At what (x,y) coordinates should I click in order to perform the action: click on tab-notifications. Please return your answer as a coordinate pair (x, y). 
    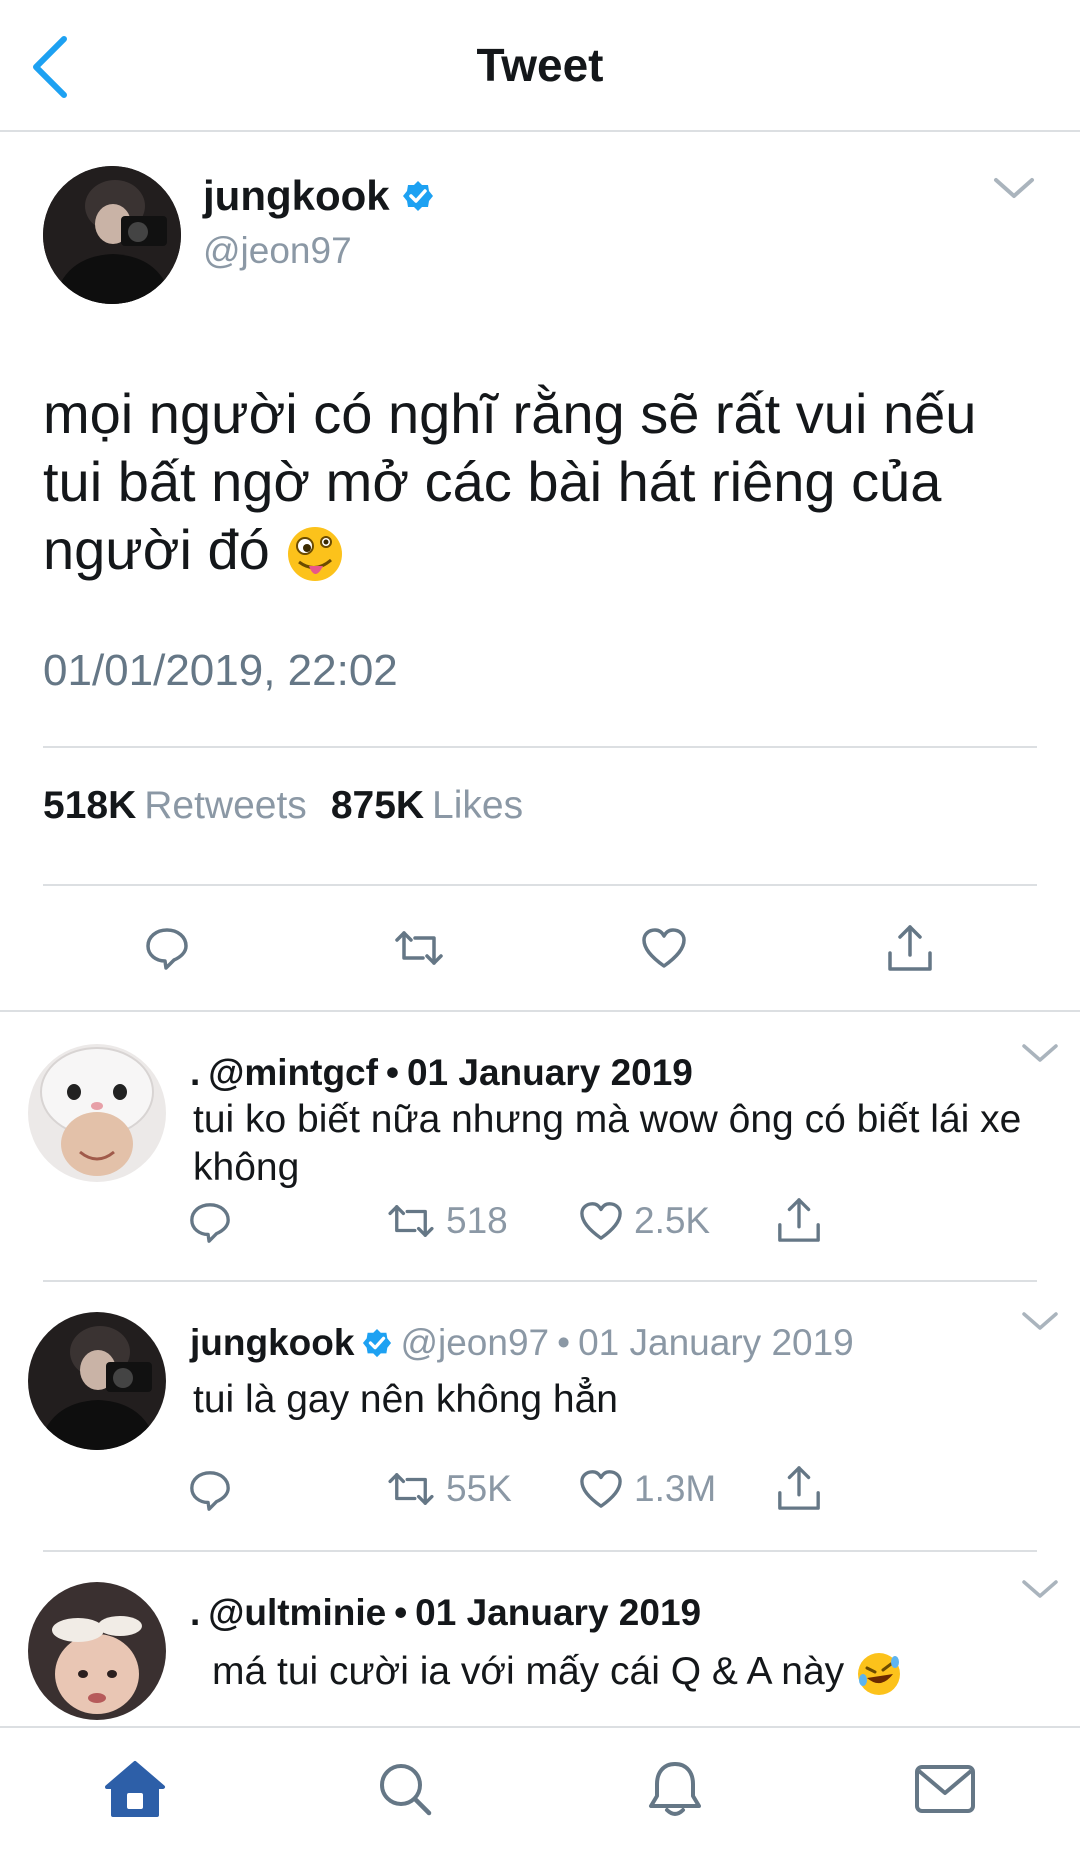
    Looking at the image, I should click on (675, 1789).